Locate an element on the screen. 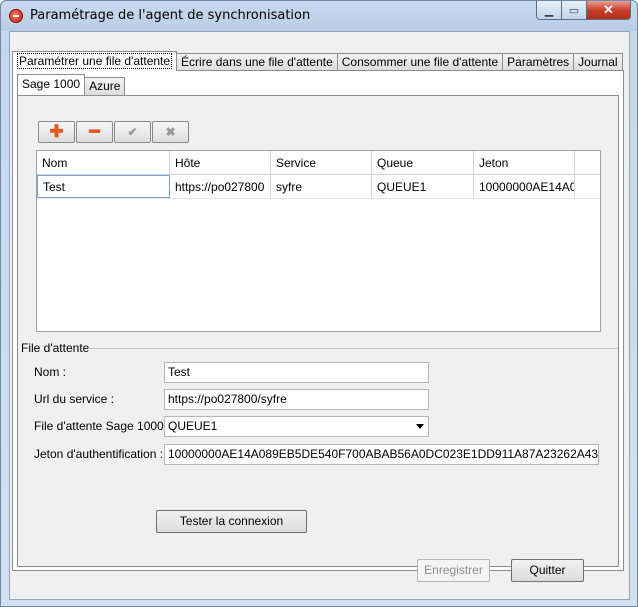  url-field: https://po027800/syfre is located at coordinates (296, 399).